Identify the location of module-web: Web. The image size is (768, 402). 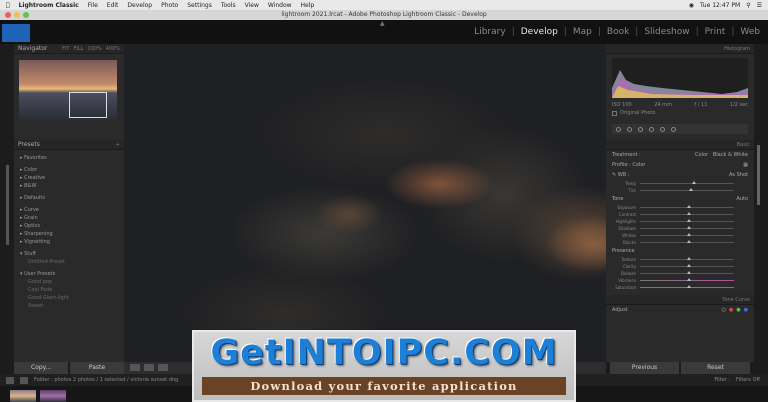
(750, 32).